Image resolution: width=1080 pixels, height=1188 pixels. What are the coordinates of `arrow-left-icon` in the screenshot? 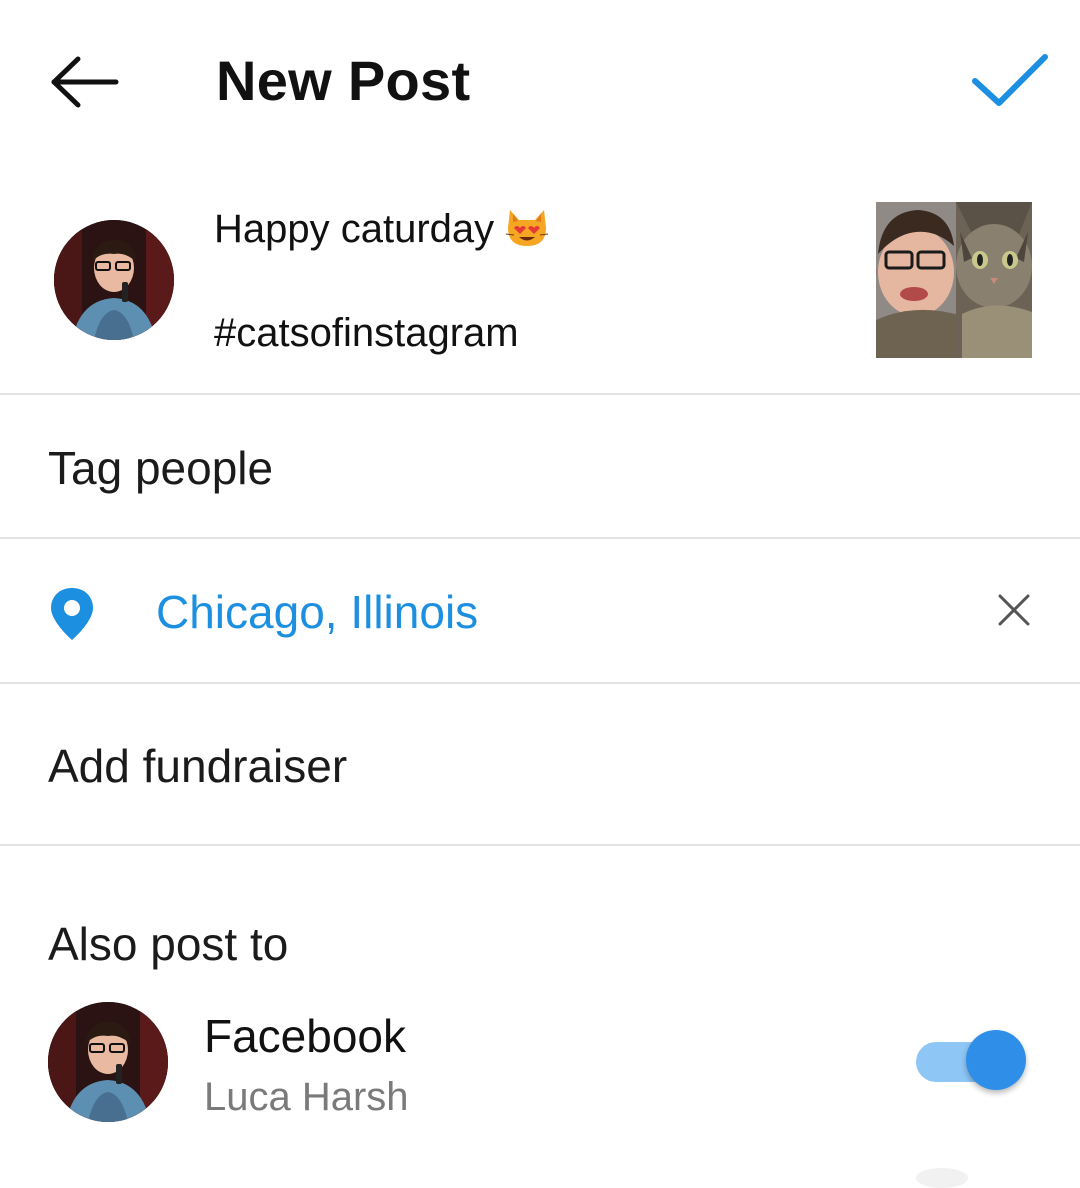 It's located at (85, 82).